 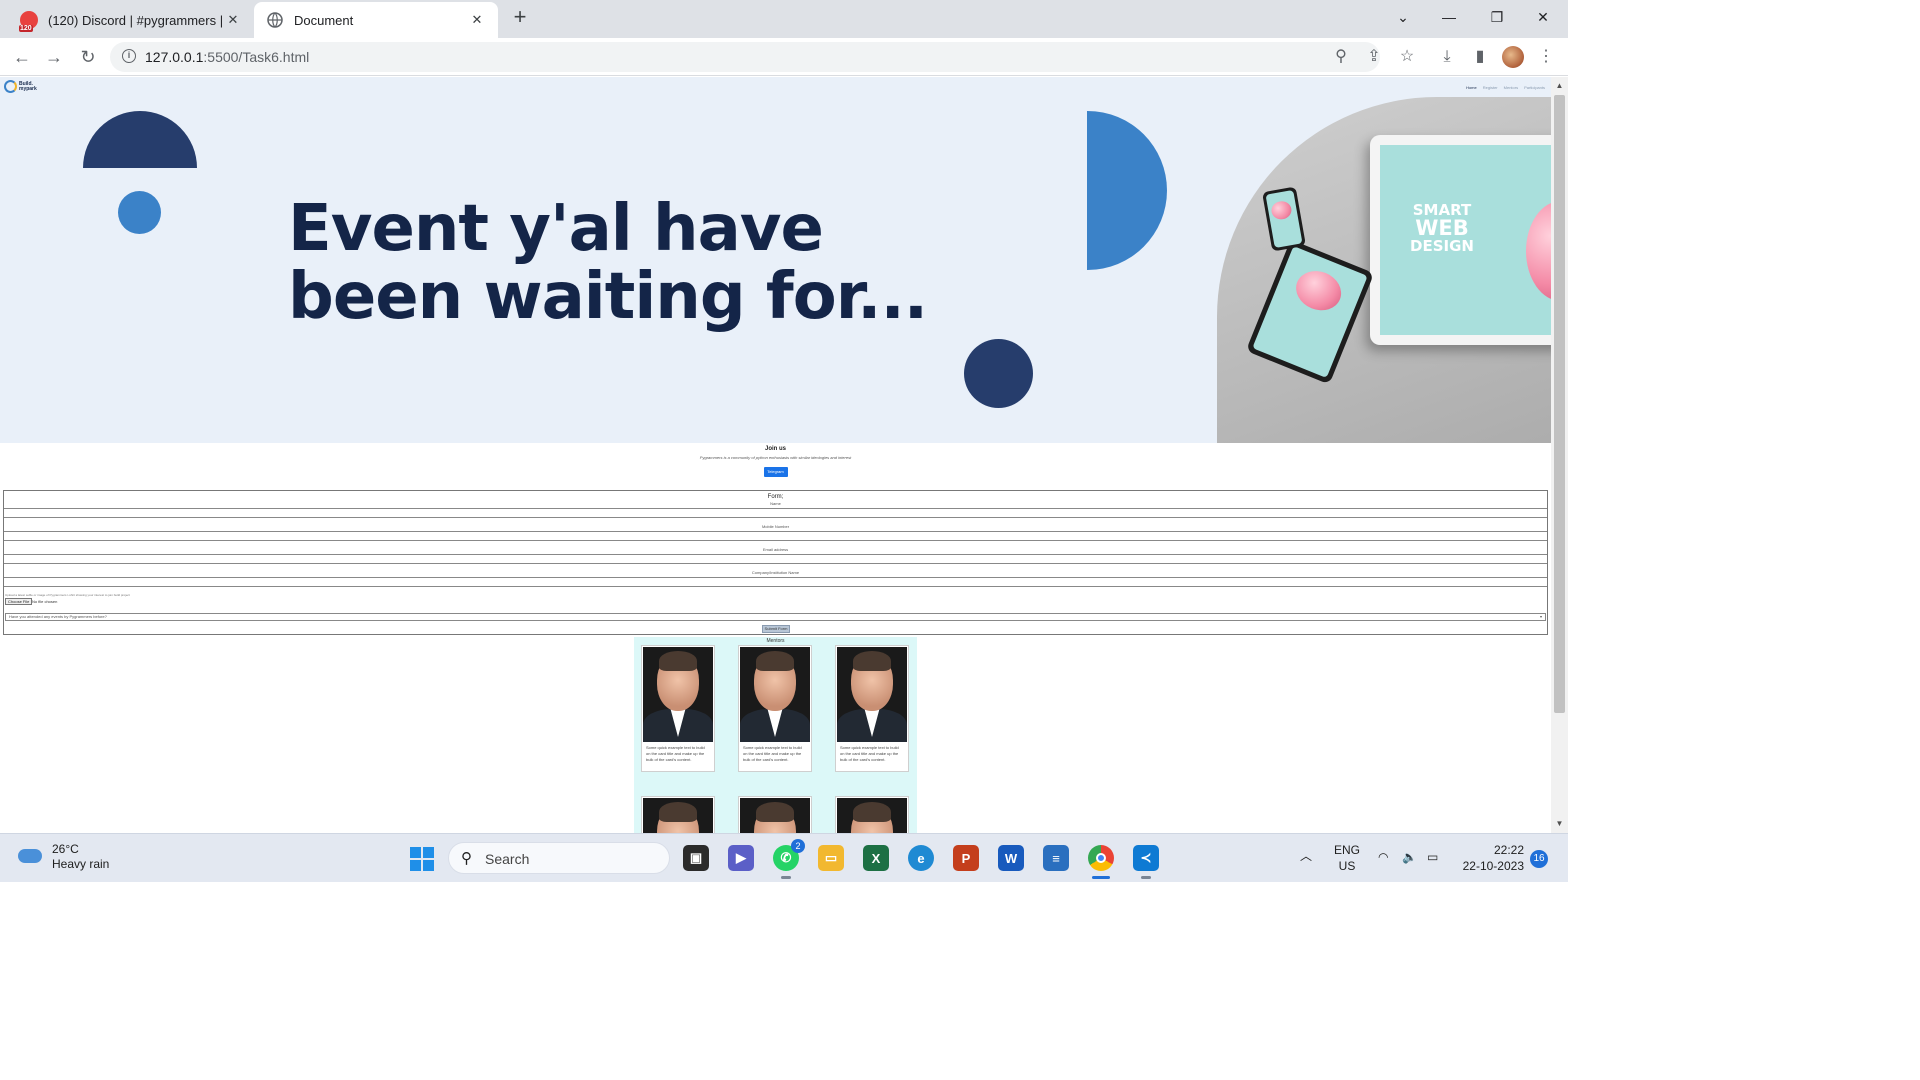 I want to click on nav-link-participants: Participants, so click(x=1534, y=87).